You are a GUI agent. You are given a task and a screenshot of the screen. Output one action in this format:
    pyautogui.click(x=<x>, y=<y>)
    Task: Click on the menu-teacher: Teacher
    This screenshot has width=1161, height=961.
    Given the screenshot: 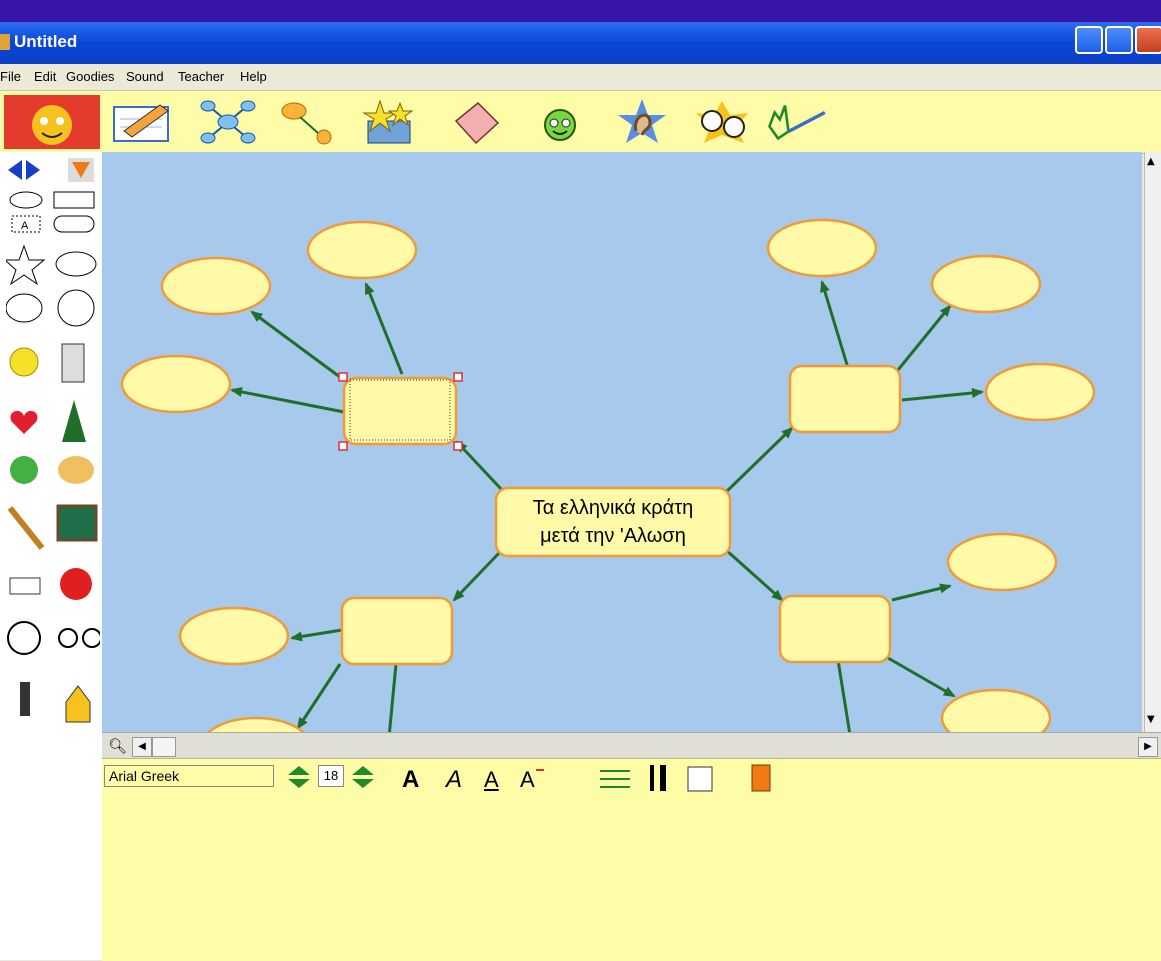 What is the action you would take?
    pyautogui.click(x=201, y=76)
    